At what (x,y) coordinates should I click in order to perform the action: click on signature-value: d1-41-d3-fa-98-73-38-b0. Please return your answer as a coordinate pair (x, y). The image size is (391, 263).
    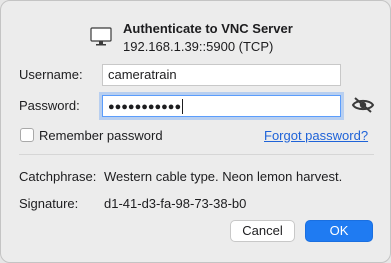
    Looking at the image, I should click on (175, 203).